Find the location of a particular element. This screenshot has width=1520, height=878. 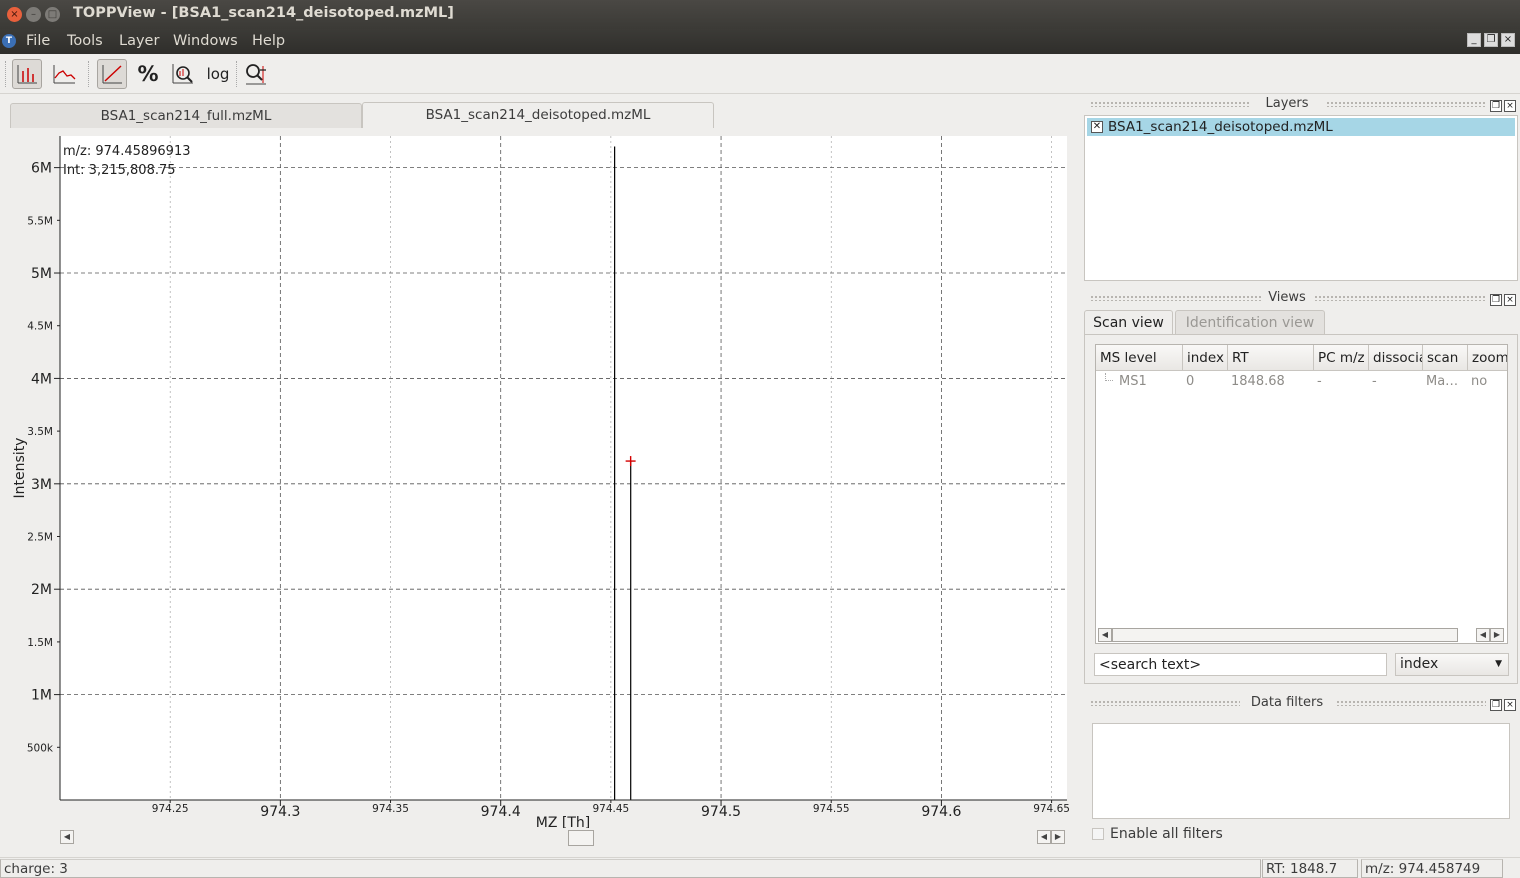

layers-list: ✕ BSA1_scan214_deisotoped.mzML is located at coordinates (1301, 198).